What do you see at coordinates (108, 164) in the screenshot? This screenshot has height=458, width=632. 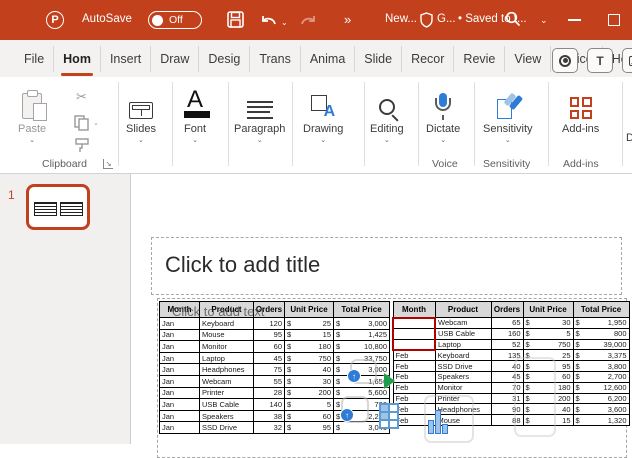 I see `clipboard-dialog-launcher-icon: ↘` at bounding box center [108, 164].